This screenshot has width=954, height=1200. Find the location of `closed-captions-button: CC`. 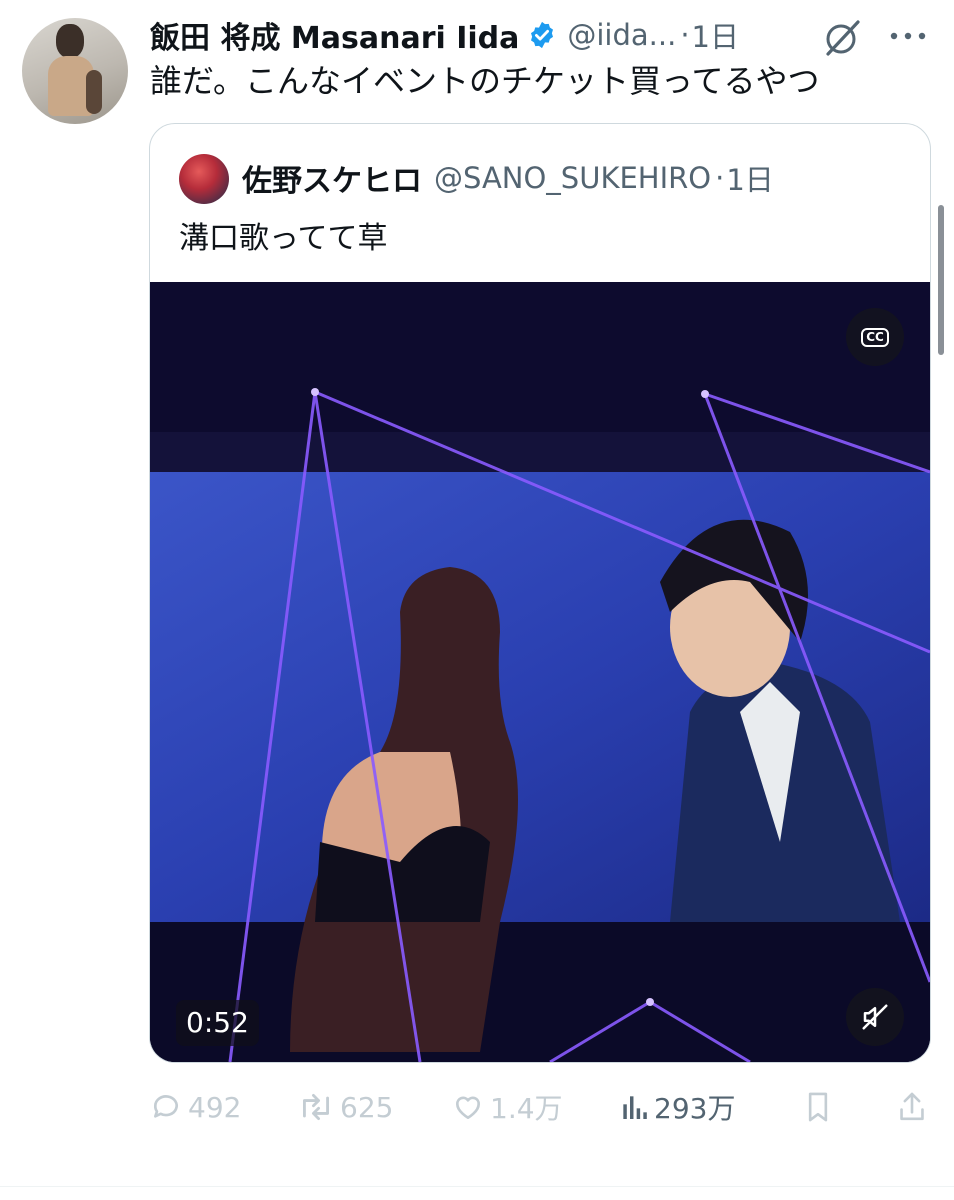

closed-captions-button: CC is located at coordinates (875, 337).